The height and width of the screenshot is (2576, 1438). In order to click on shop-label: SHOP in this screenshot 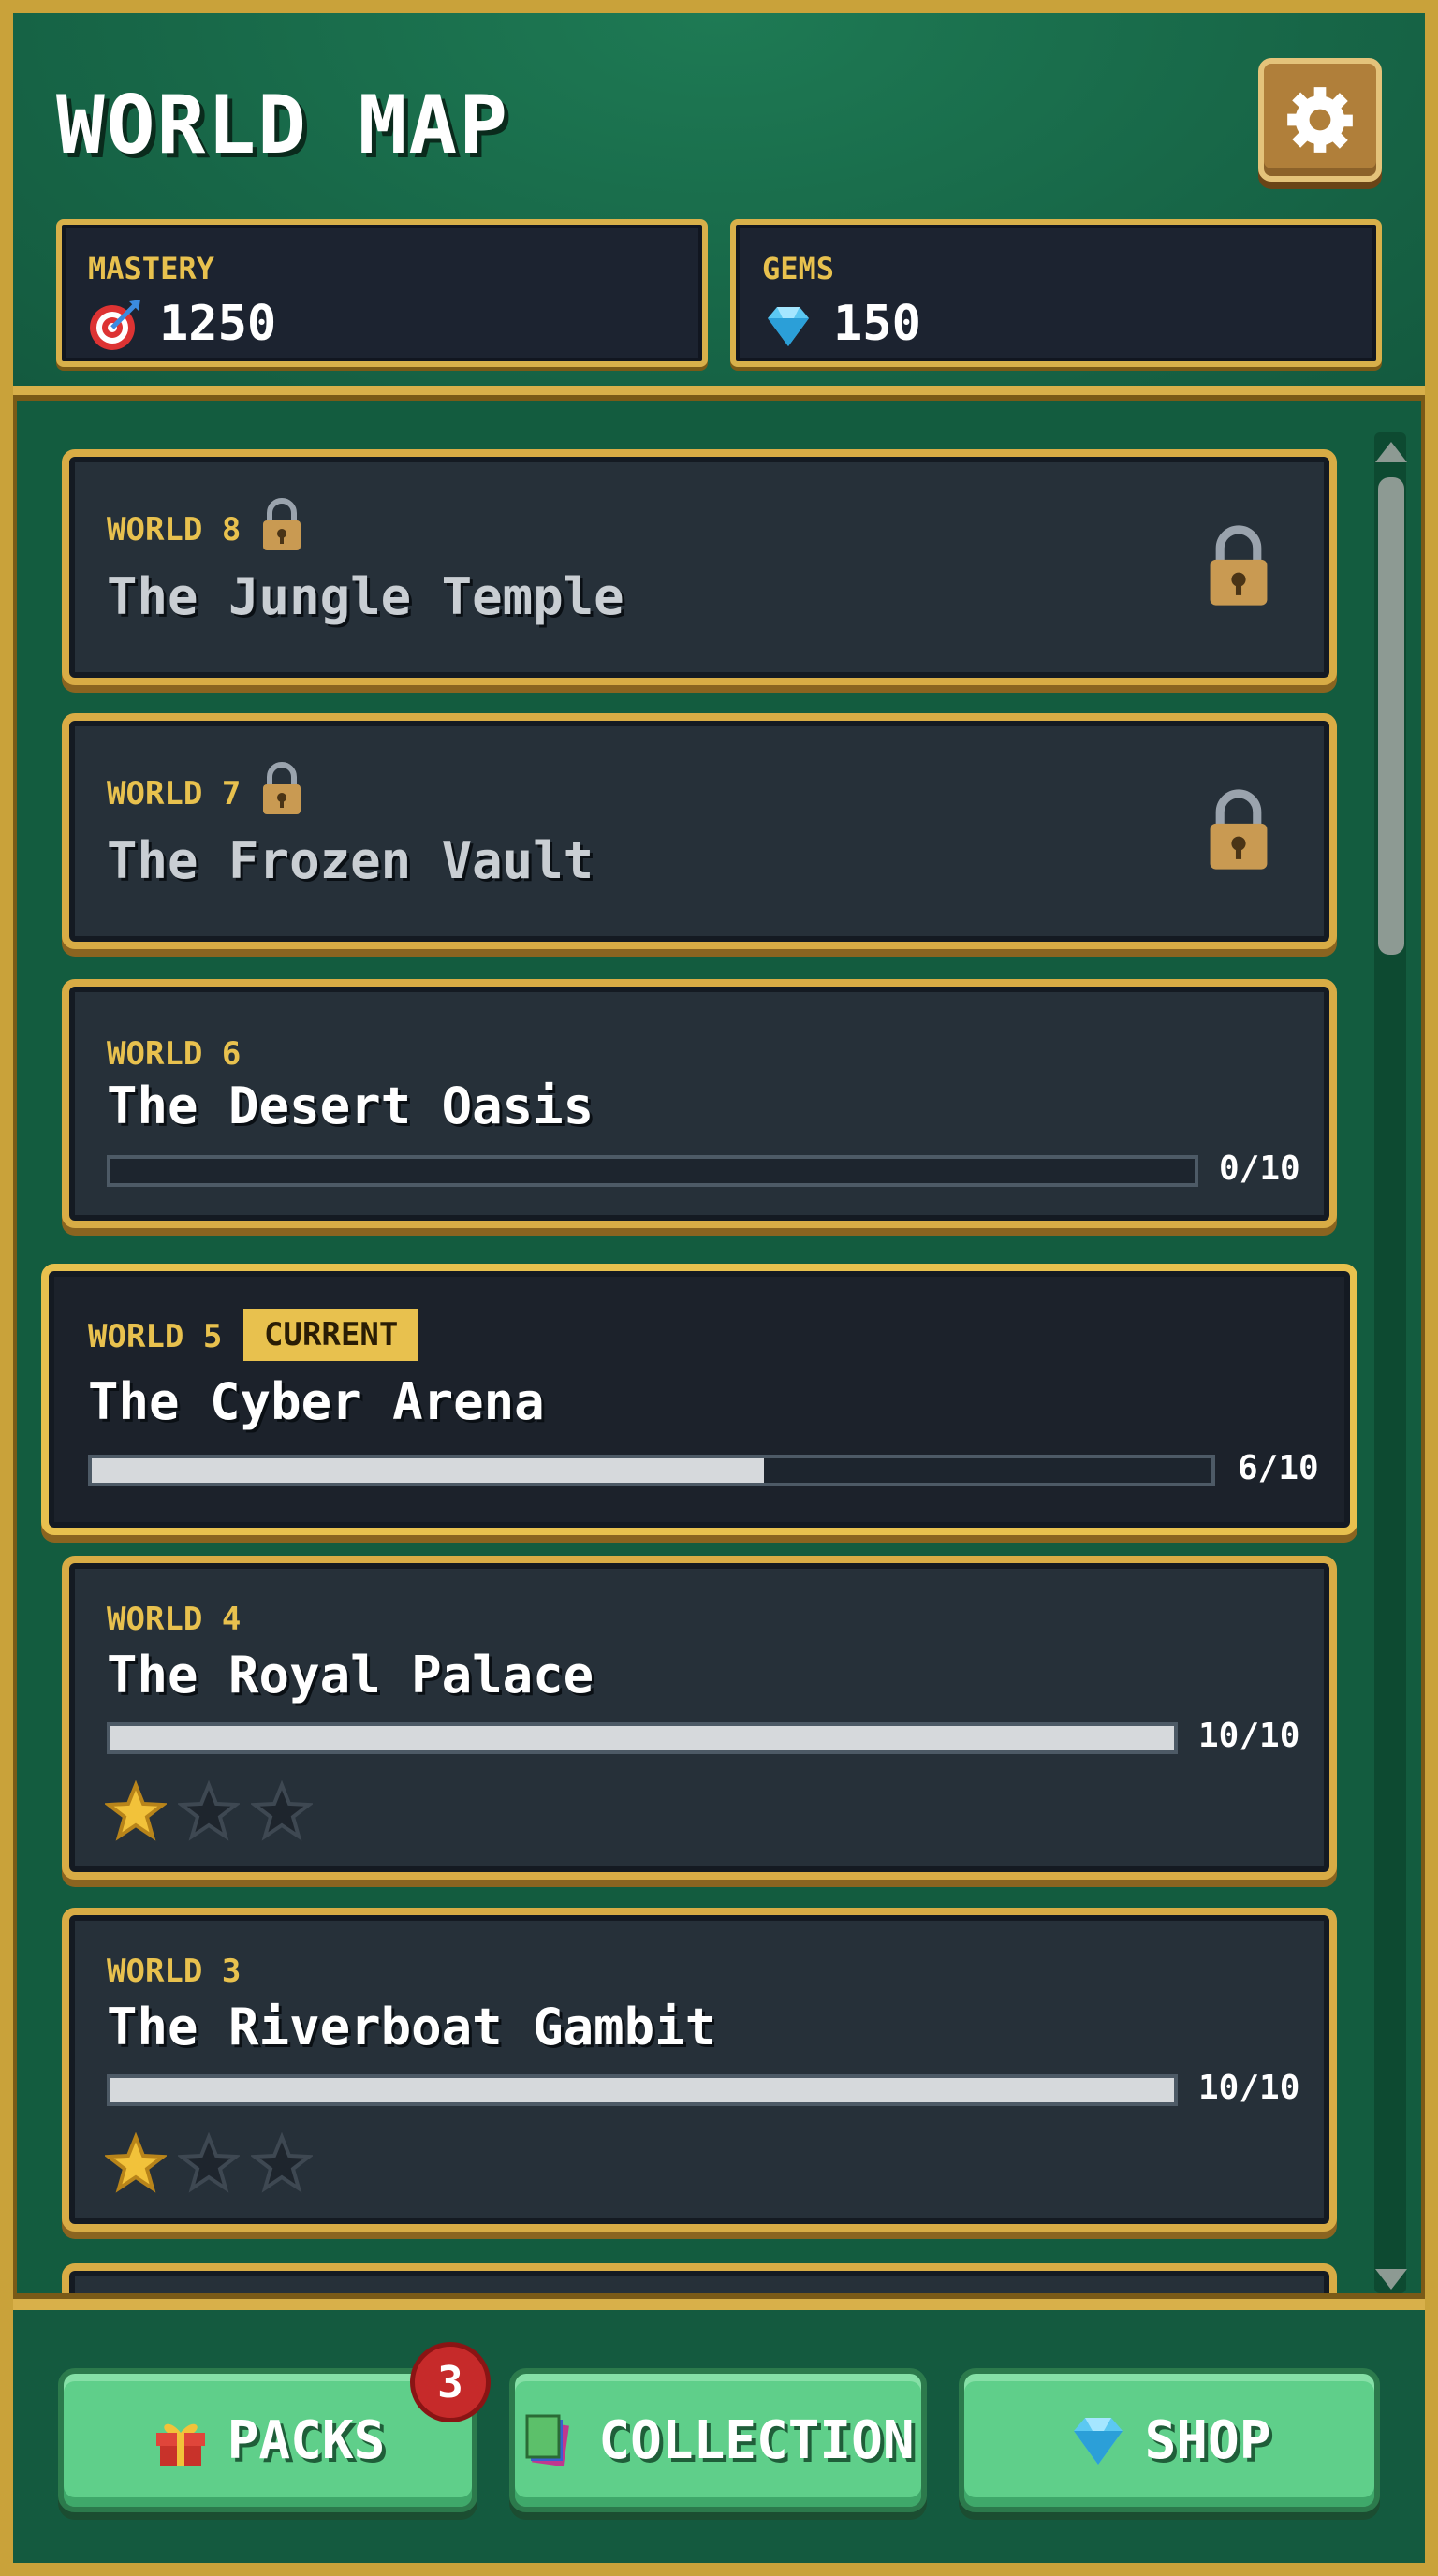, I will do `click(1207, 2440)`.